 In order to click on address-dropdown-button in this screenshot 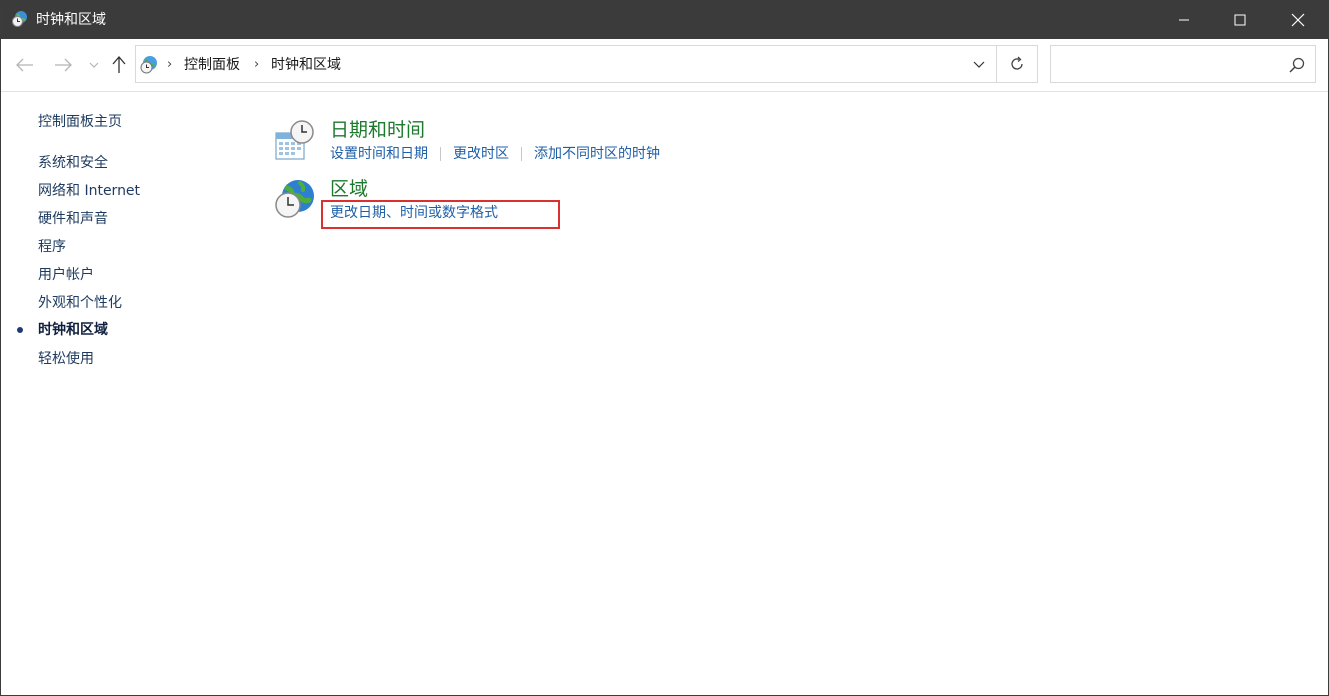, I will do `click(979, 64)`.